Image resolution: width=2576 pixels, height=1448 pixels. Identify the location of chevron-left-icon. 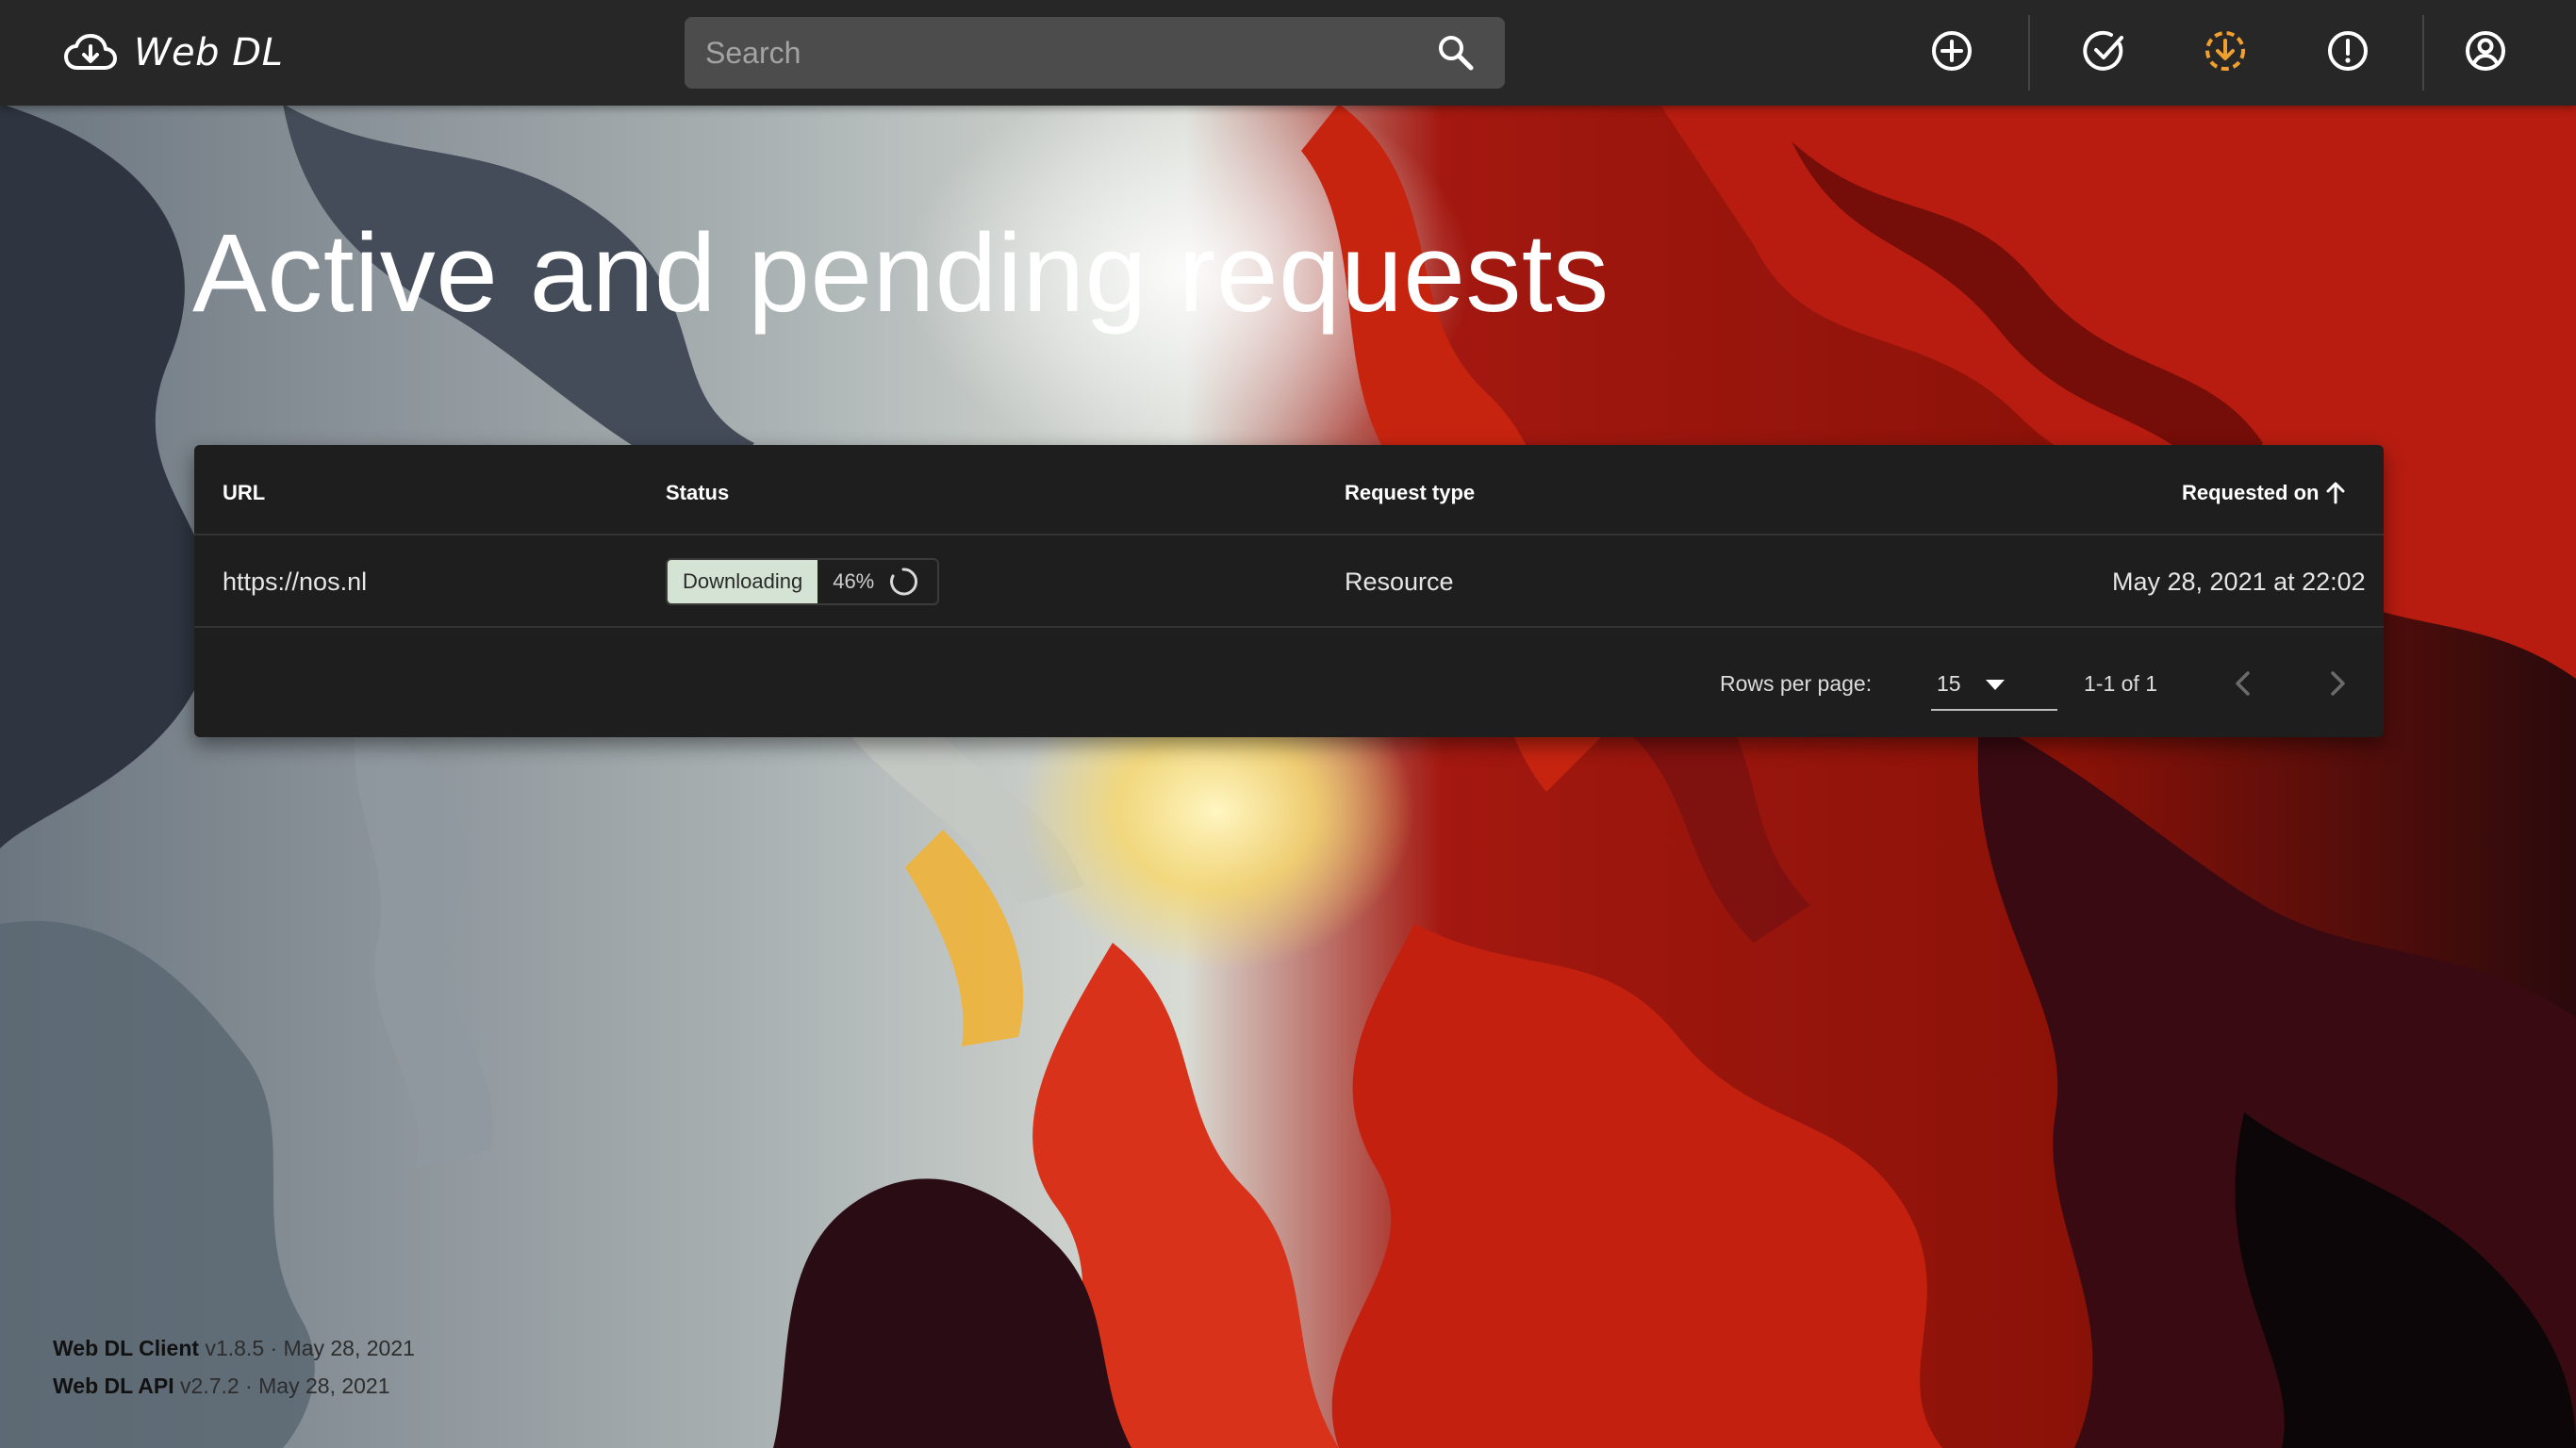
(2243, 683).